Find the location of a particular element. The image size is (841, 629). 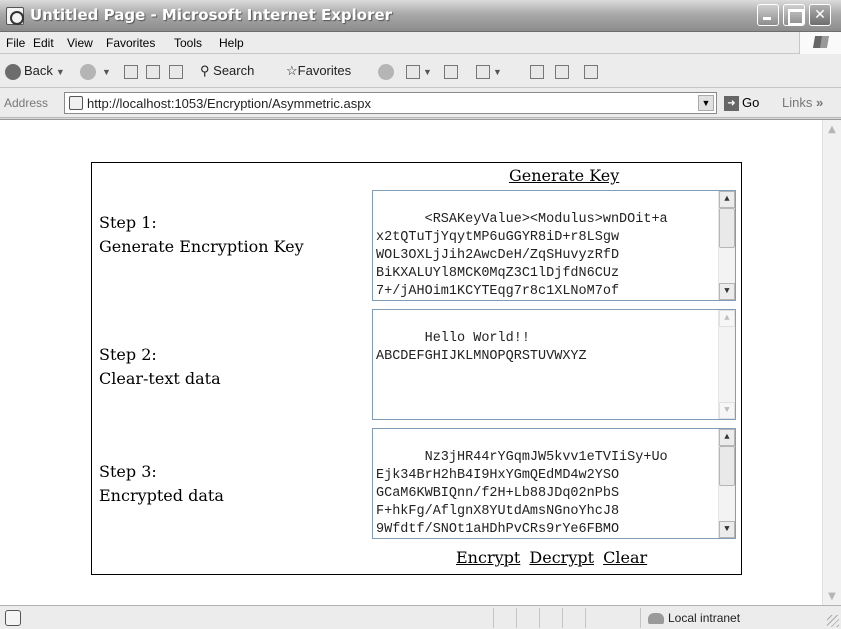

zone-label: Local intranet is located at coordinates (704, 618).